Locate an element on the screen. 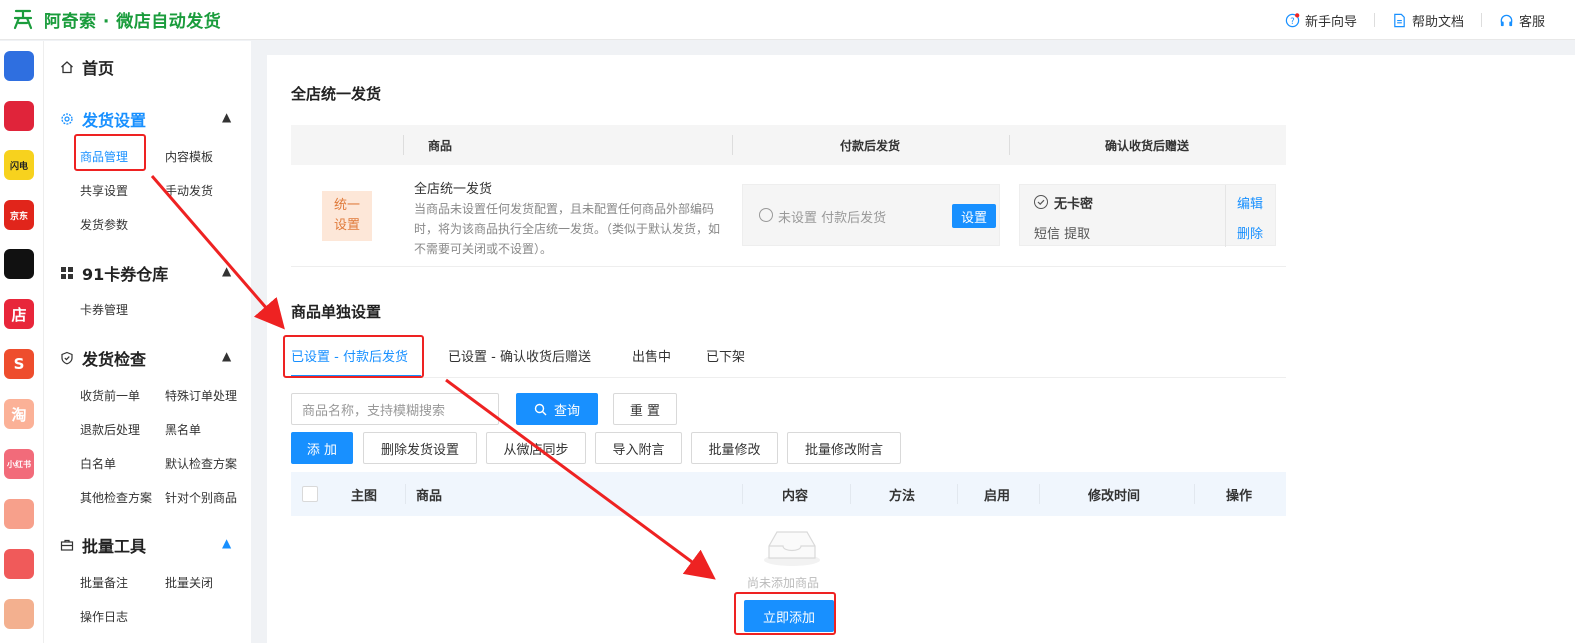 The image size is (1575, 643). customer-service-link: 客服 is located at coordinates (1528, 21).